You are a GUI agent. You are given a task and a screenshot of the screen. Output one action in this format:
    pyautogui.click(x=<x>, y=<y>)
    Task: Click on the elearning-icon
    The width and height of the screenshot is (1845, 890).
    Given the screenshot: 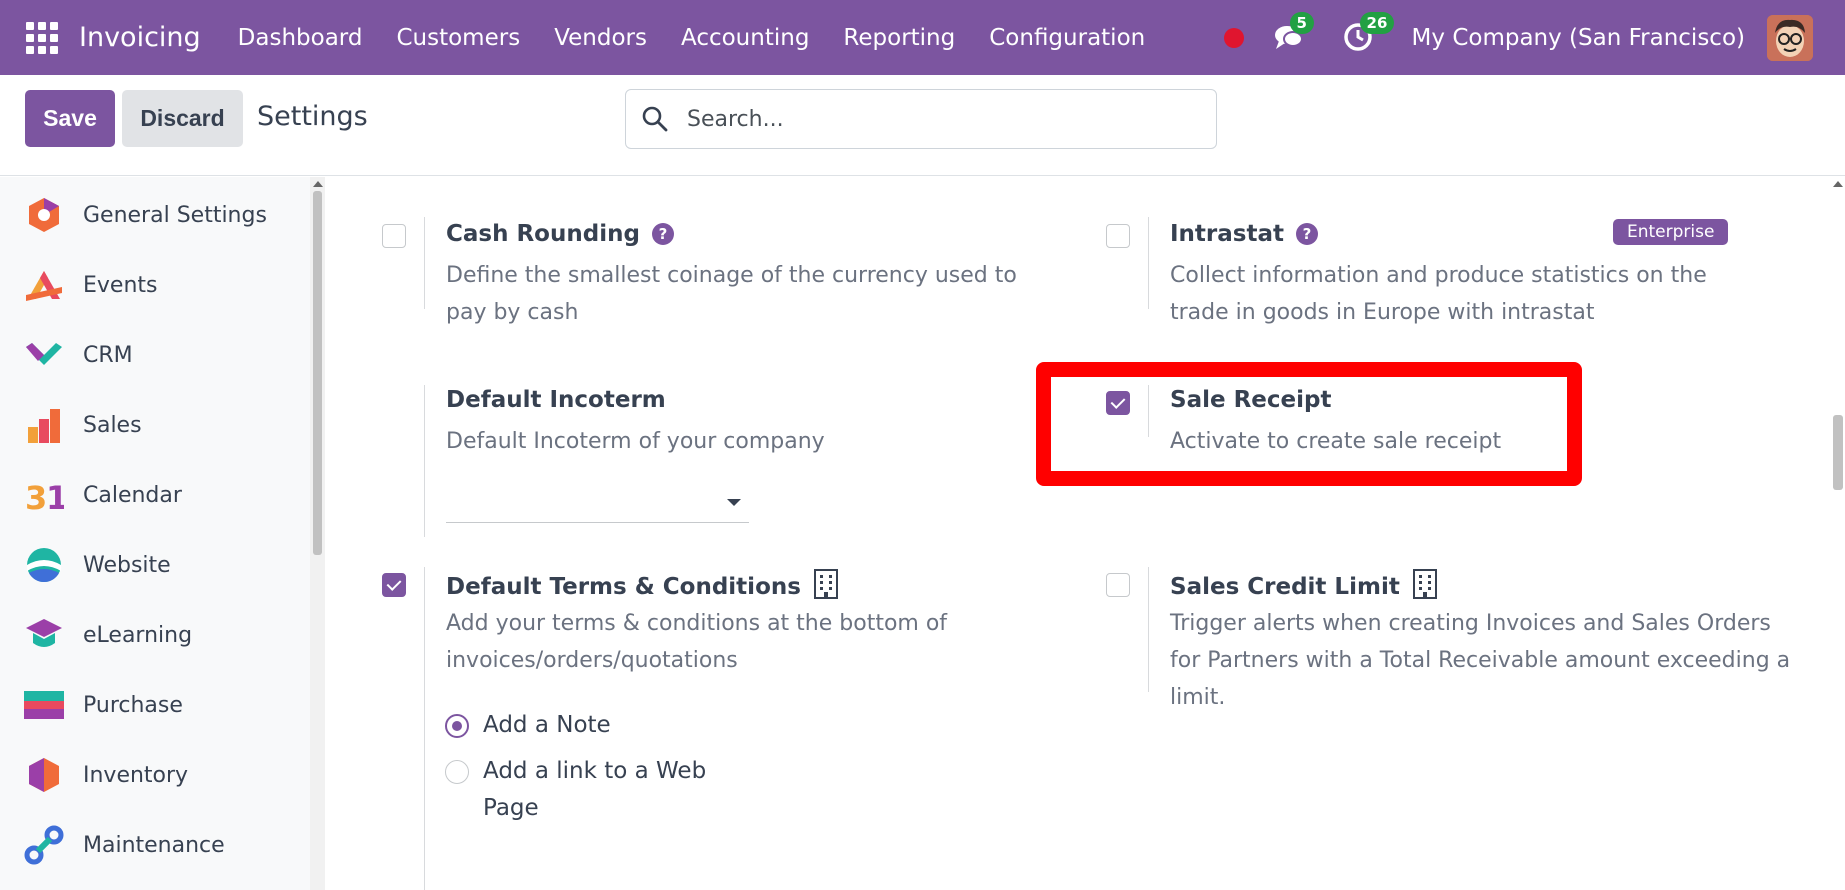 What is the action you would take?
    pyautogui.click(x=44, y=633)
    